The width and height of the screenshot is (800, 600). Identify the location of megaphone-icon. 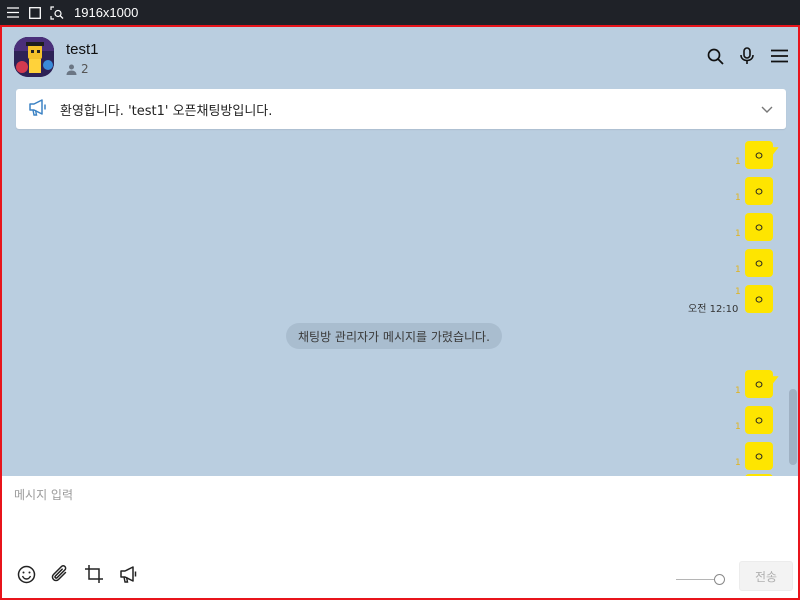
(38, 109).